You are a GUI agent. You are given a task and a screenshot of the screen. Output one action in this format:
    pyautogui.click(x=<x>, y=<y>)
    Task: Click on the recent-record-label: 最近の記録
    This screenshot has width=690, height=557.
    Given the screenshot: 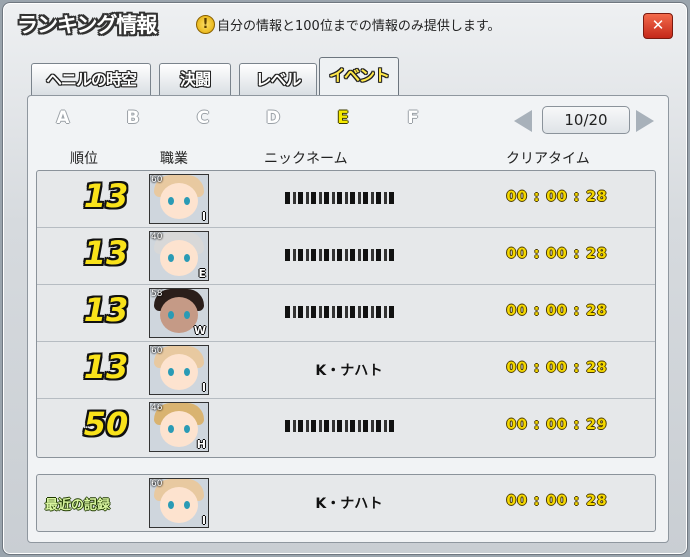 What is the action you would take?
    pyautogui.click(x=78, y=505)
    